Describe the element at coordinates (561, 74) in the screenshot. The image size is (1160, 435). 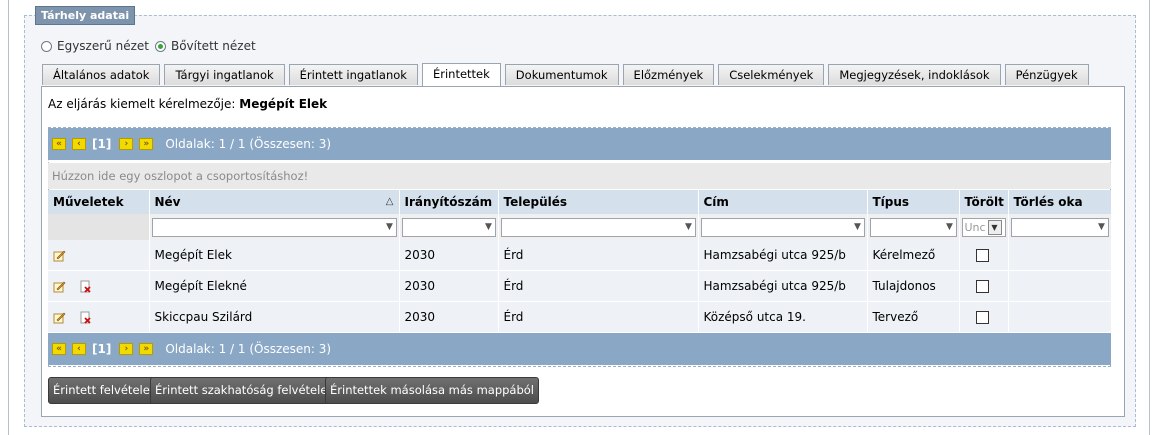
I see `tab-documents: Dokumentumok` at that location.